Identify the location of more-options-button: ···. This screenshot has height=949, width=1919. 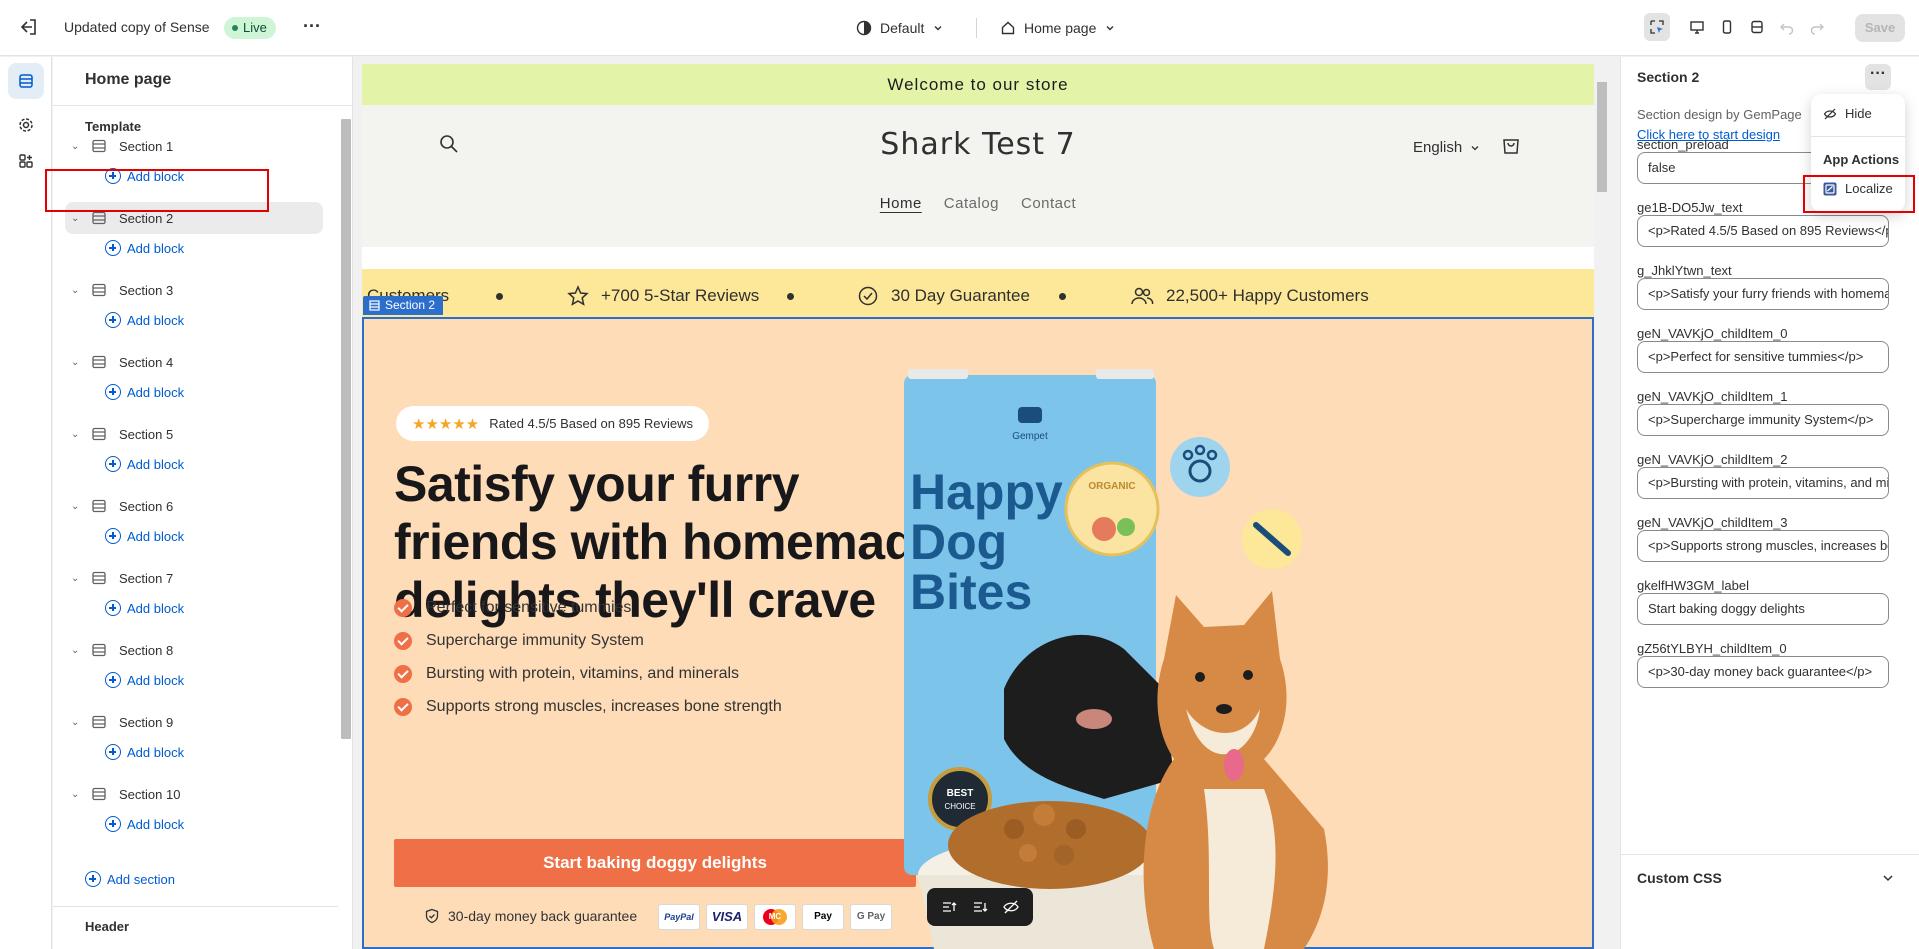
(1878, 77).